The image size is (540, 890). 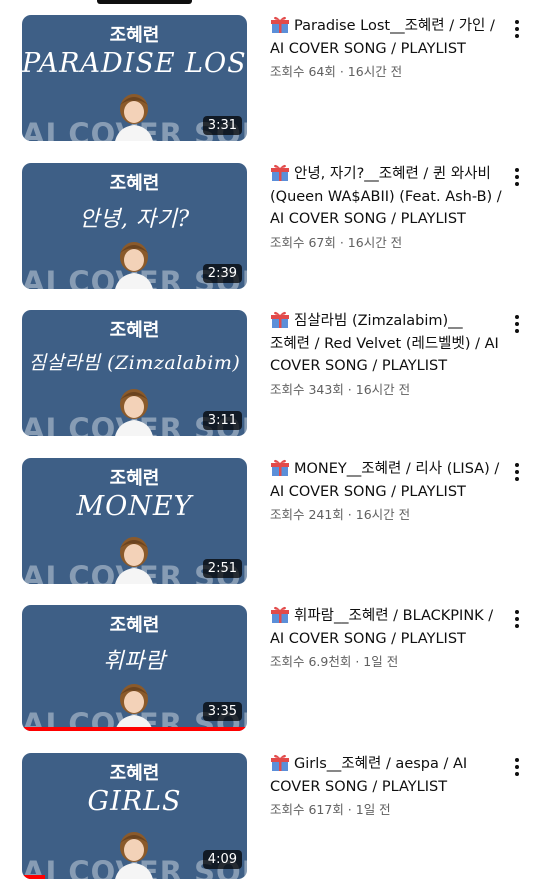 I want to click on thumbnail-song-title: PARADISE LOST, so click(x=134, y=63).